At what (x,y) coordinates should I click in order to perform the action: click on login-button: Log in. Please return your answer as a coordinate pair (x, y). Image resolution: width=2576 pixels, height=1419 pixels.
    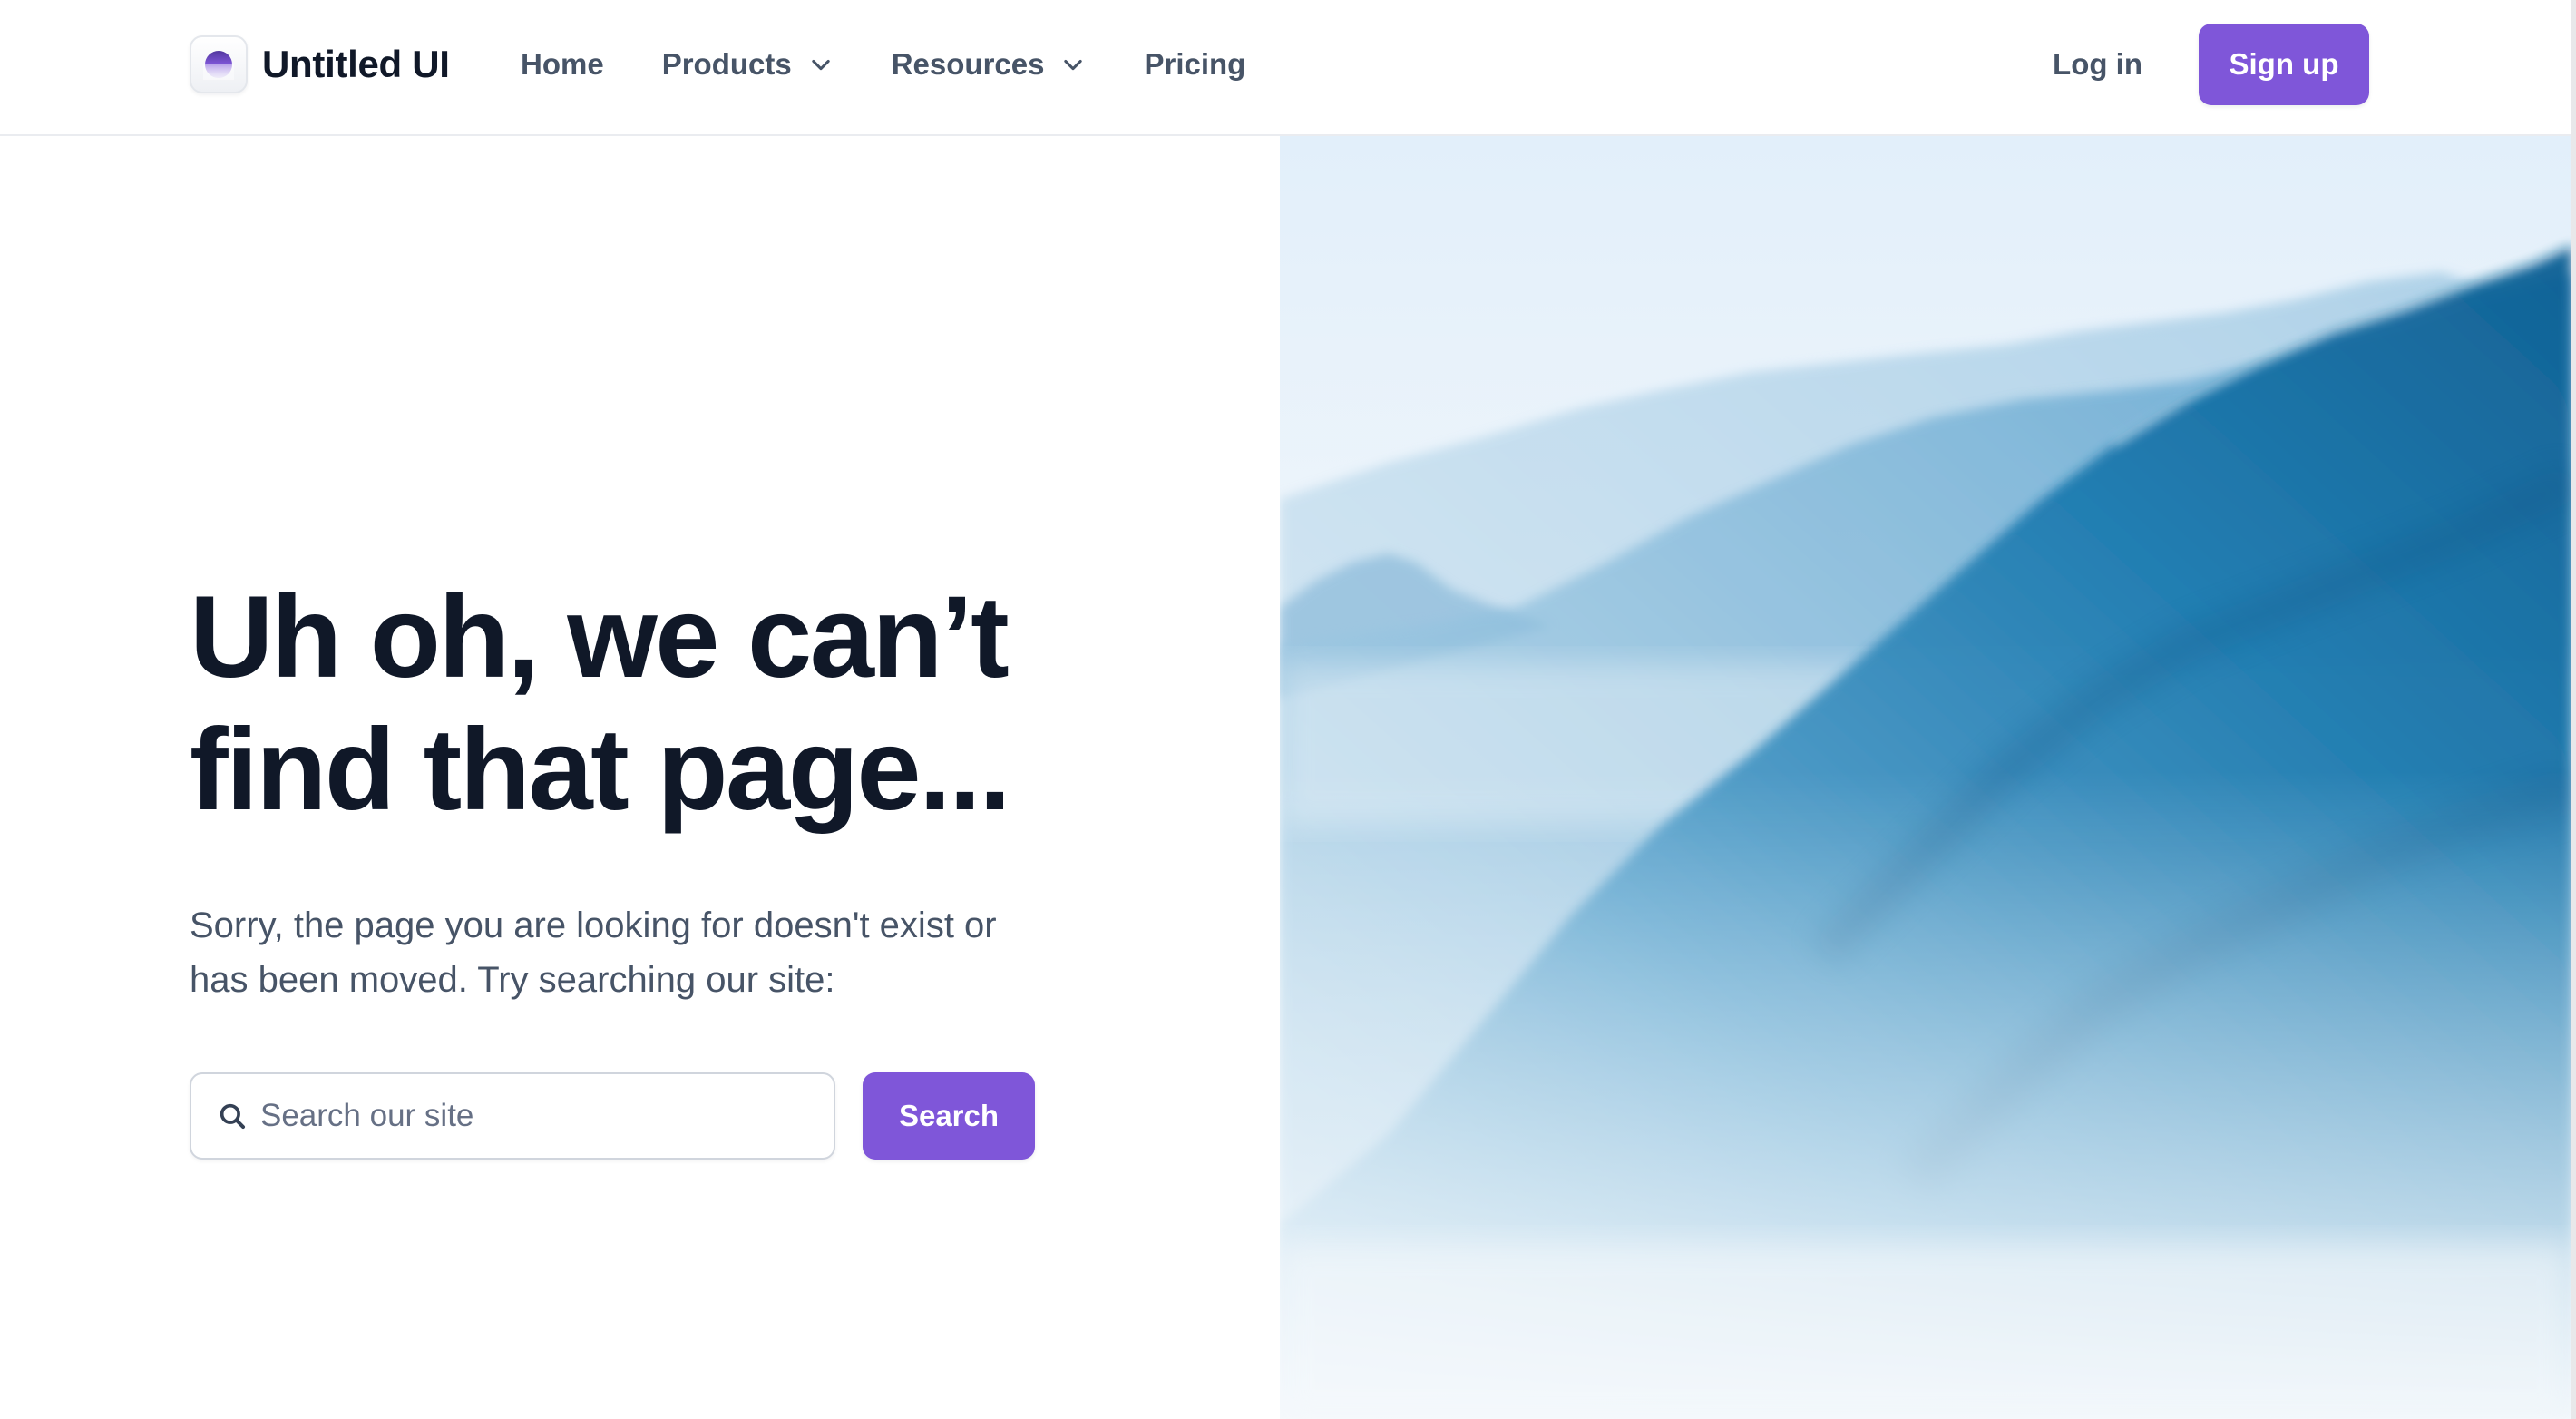
    Looking at the image, I should click on (2097, 64).